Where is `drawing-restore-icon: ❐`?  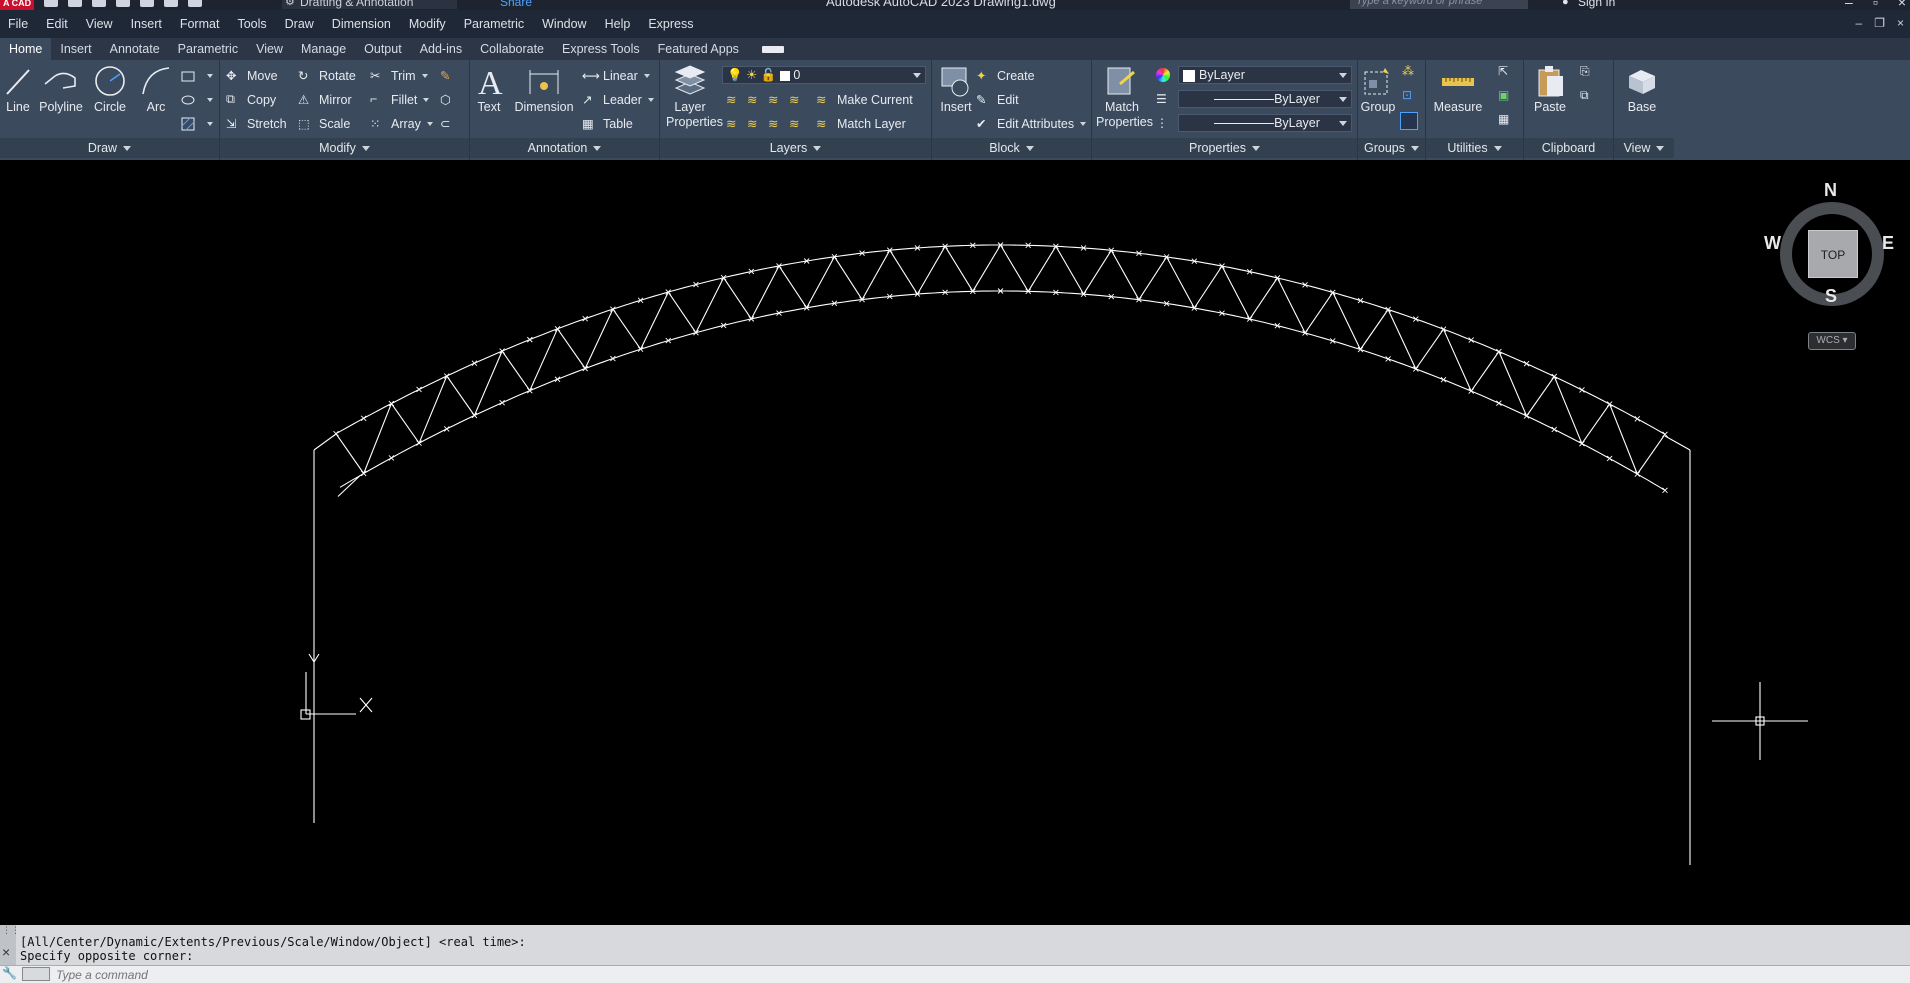
drawing-restore-icon: ❐ is located at coordinates (1879, 23).